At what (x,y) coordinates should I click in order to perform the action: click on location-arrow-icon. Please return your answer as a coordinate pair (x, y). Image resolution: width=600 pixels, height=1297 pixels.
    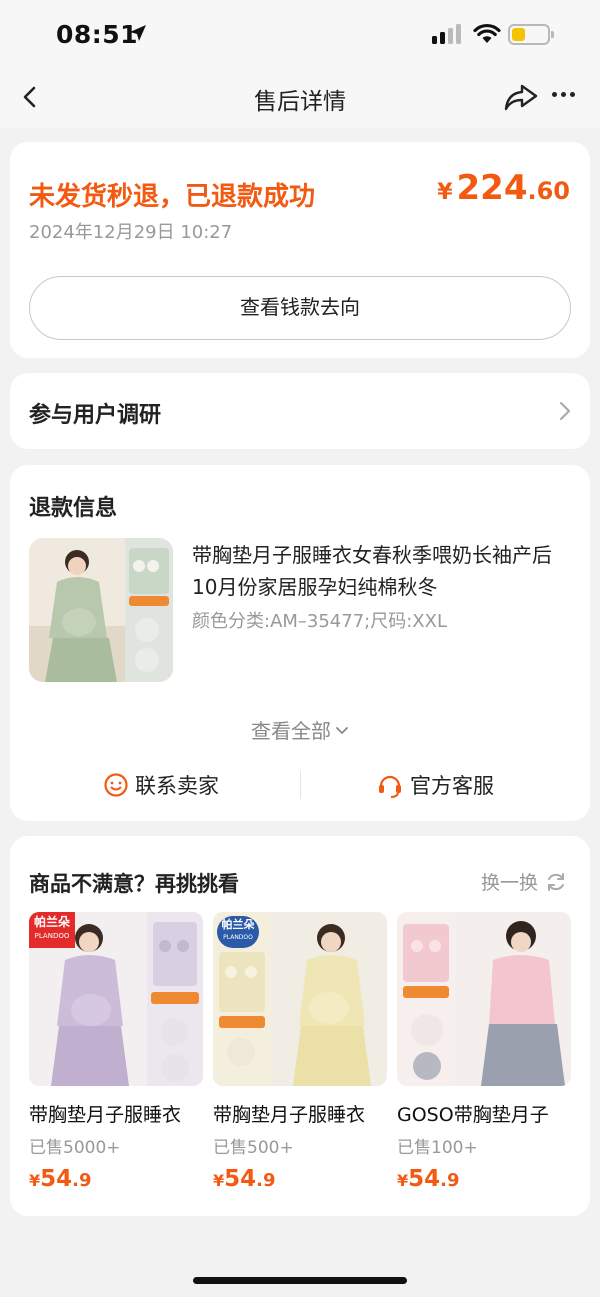
    Looking at the image, I should click on (138, 33).